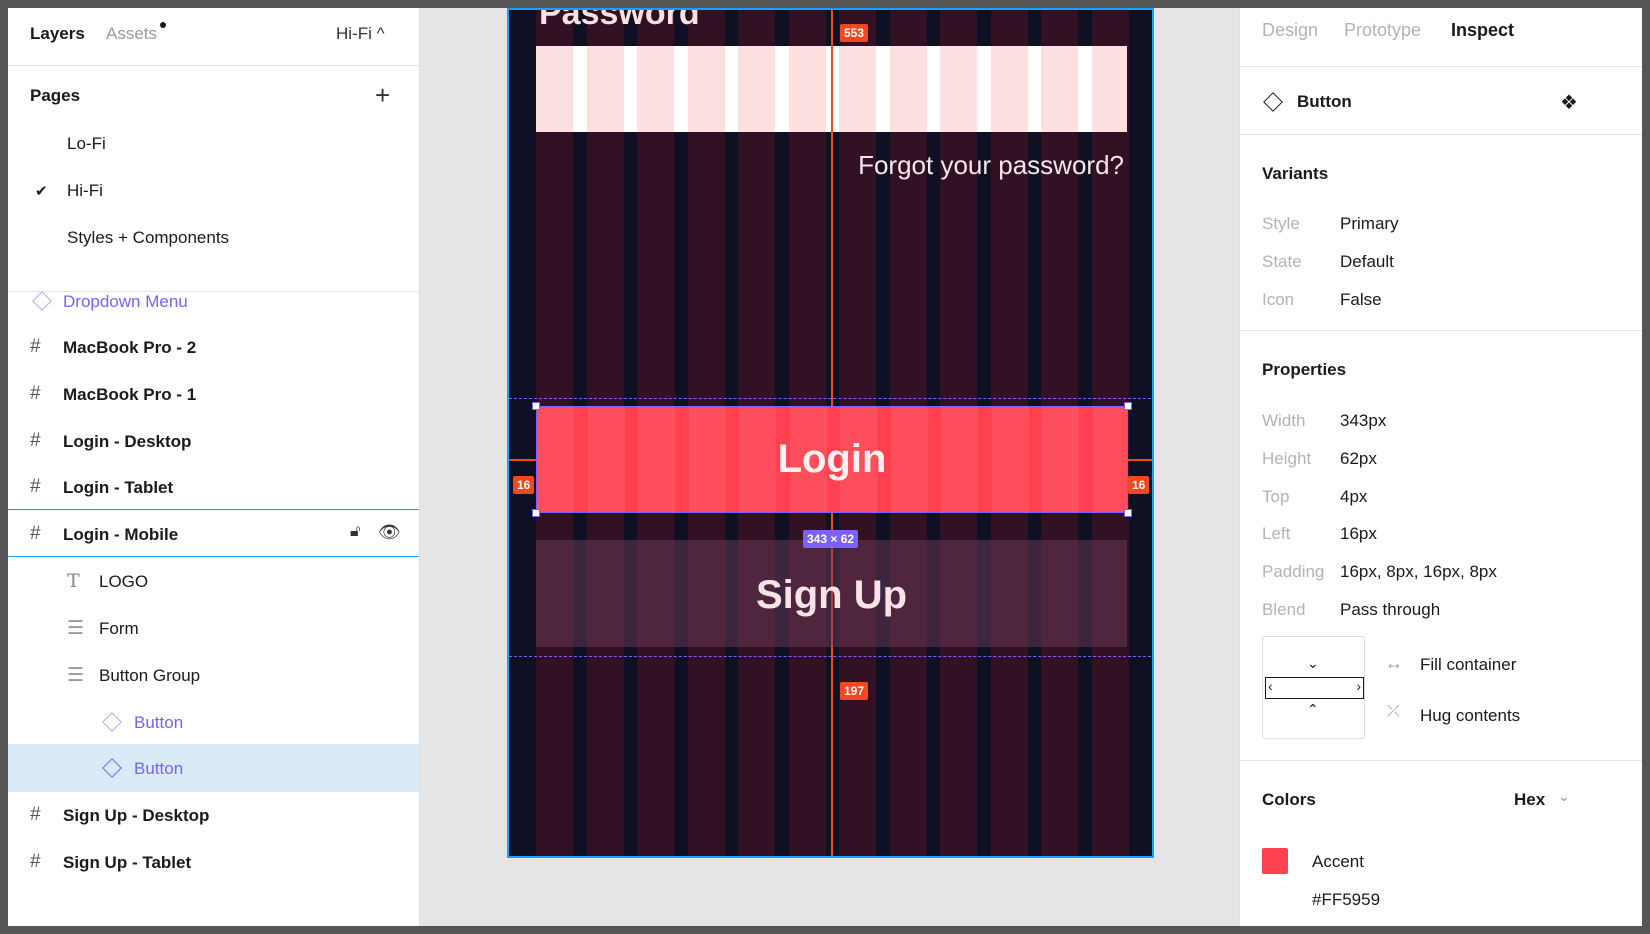 The image size is (1650, 934). What do you see at coordinates (1128, 513) in the screenshot?
I see `resize-handle-br` at bounding box center [1128, 513].